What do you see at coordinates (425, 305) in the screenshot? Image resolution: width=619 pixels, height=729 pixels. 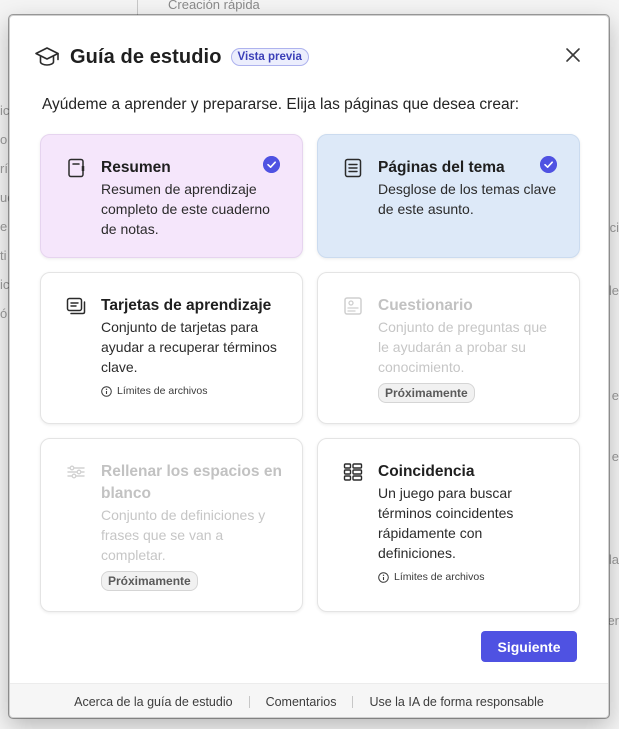 I see `card-title: Cuestionario` at bounding box center [425, 305].